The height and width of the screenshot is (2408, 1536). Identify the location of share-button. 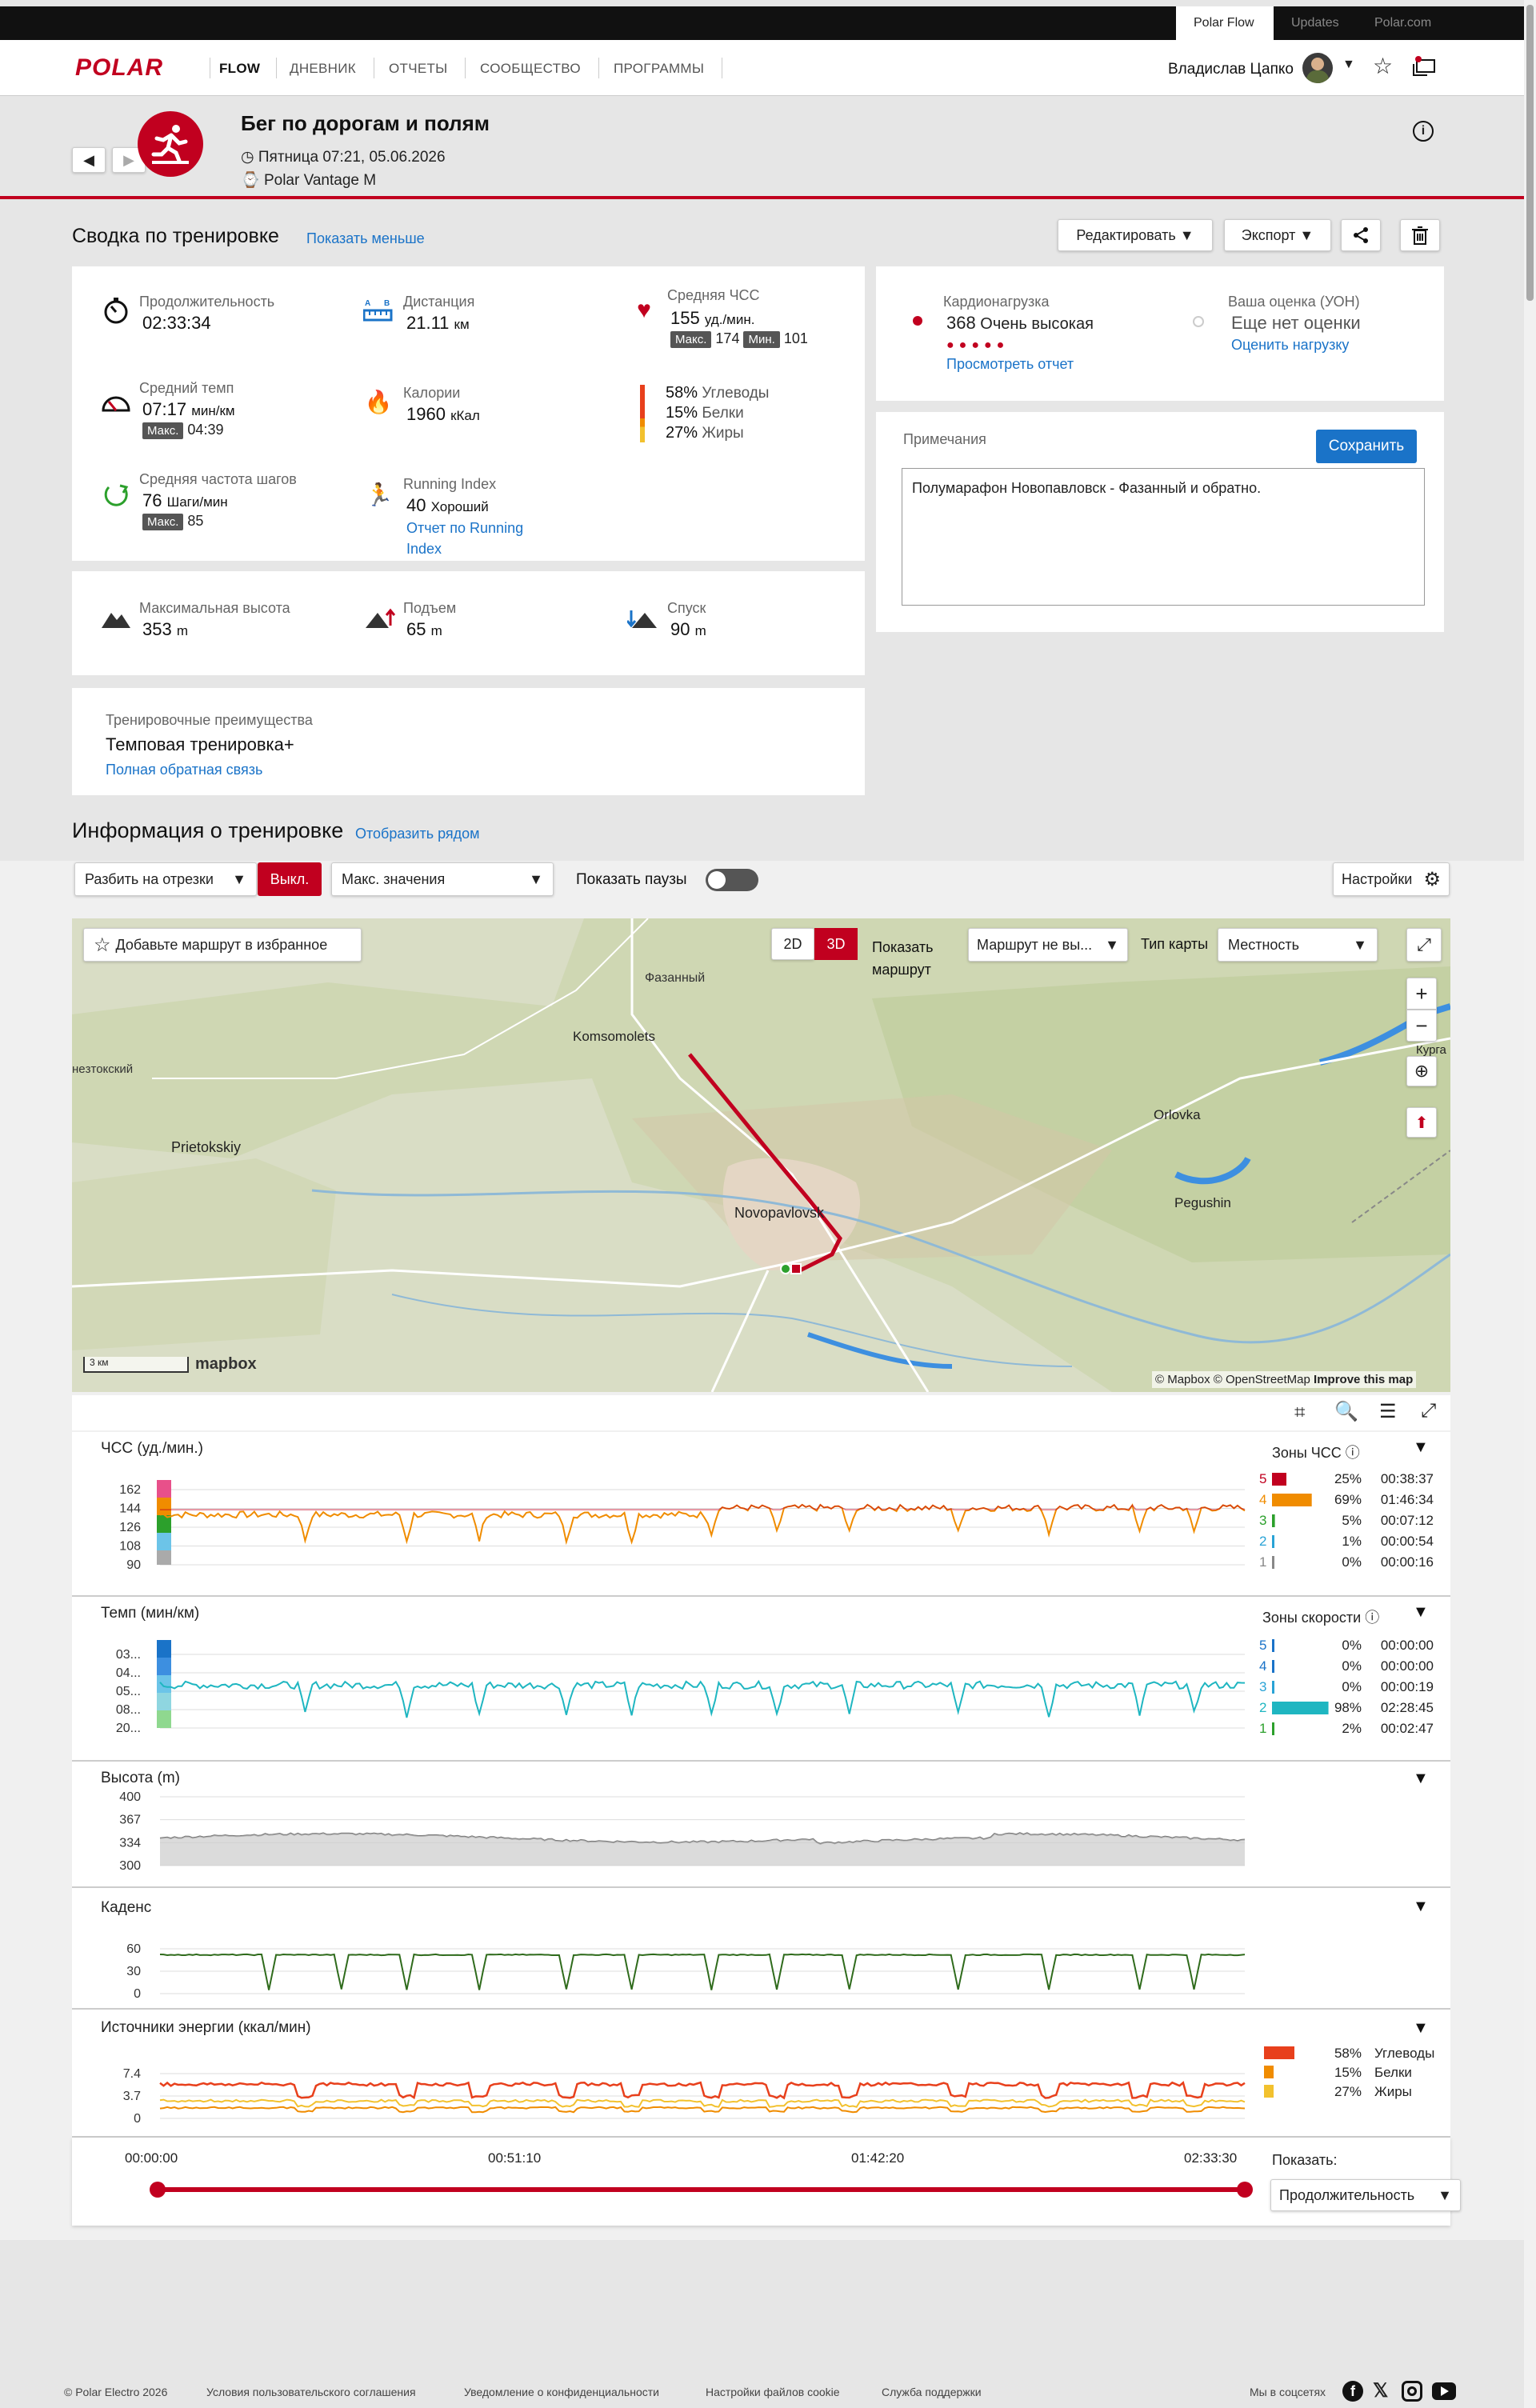
(1361, 235).